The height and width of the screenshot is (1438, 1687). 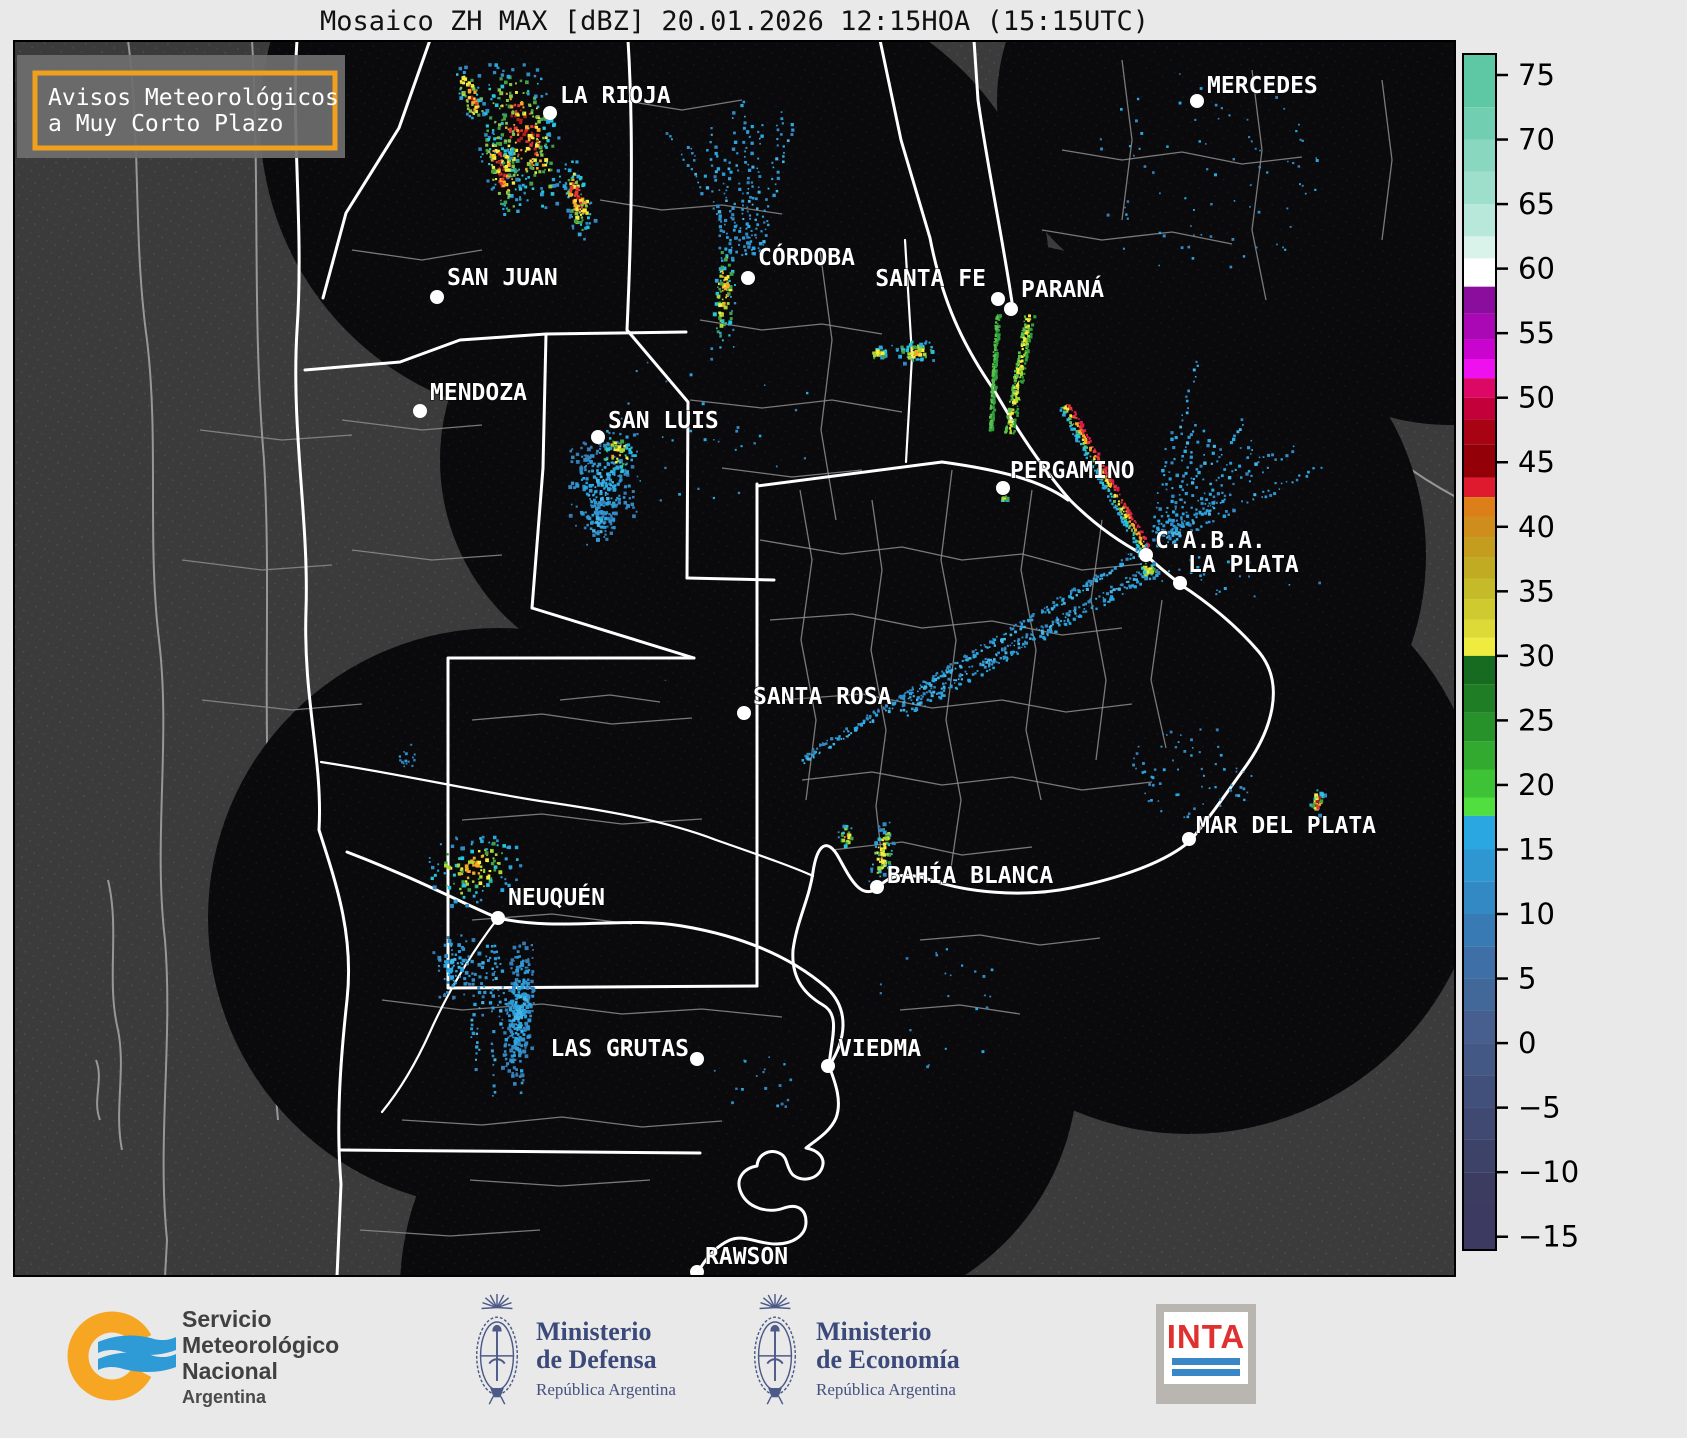 I want to click on city-label: RAWSON, so click(x=746, y=1257).